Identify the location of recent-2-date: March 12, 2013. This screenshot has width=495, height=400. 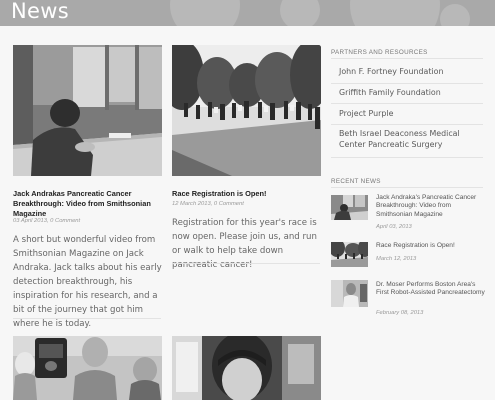
(396, 259).